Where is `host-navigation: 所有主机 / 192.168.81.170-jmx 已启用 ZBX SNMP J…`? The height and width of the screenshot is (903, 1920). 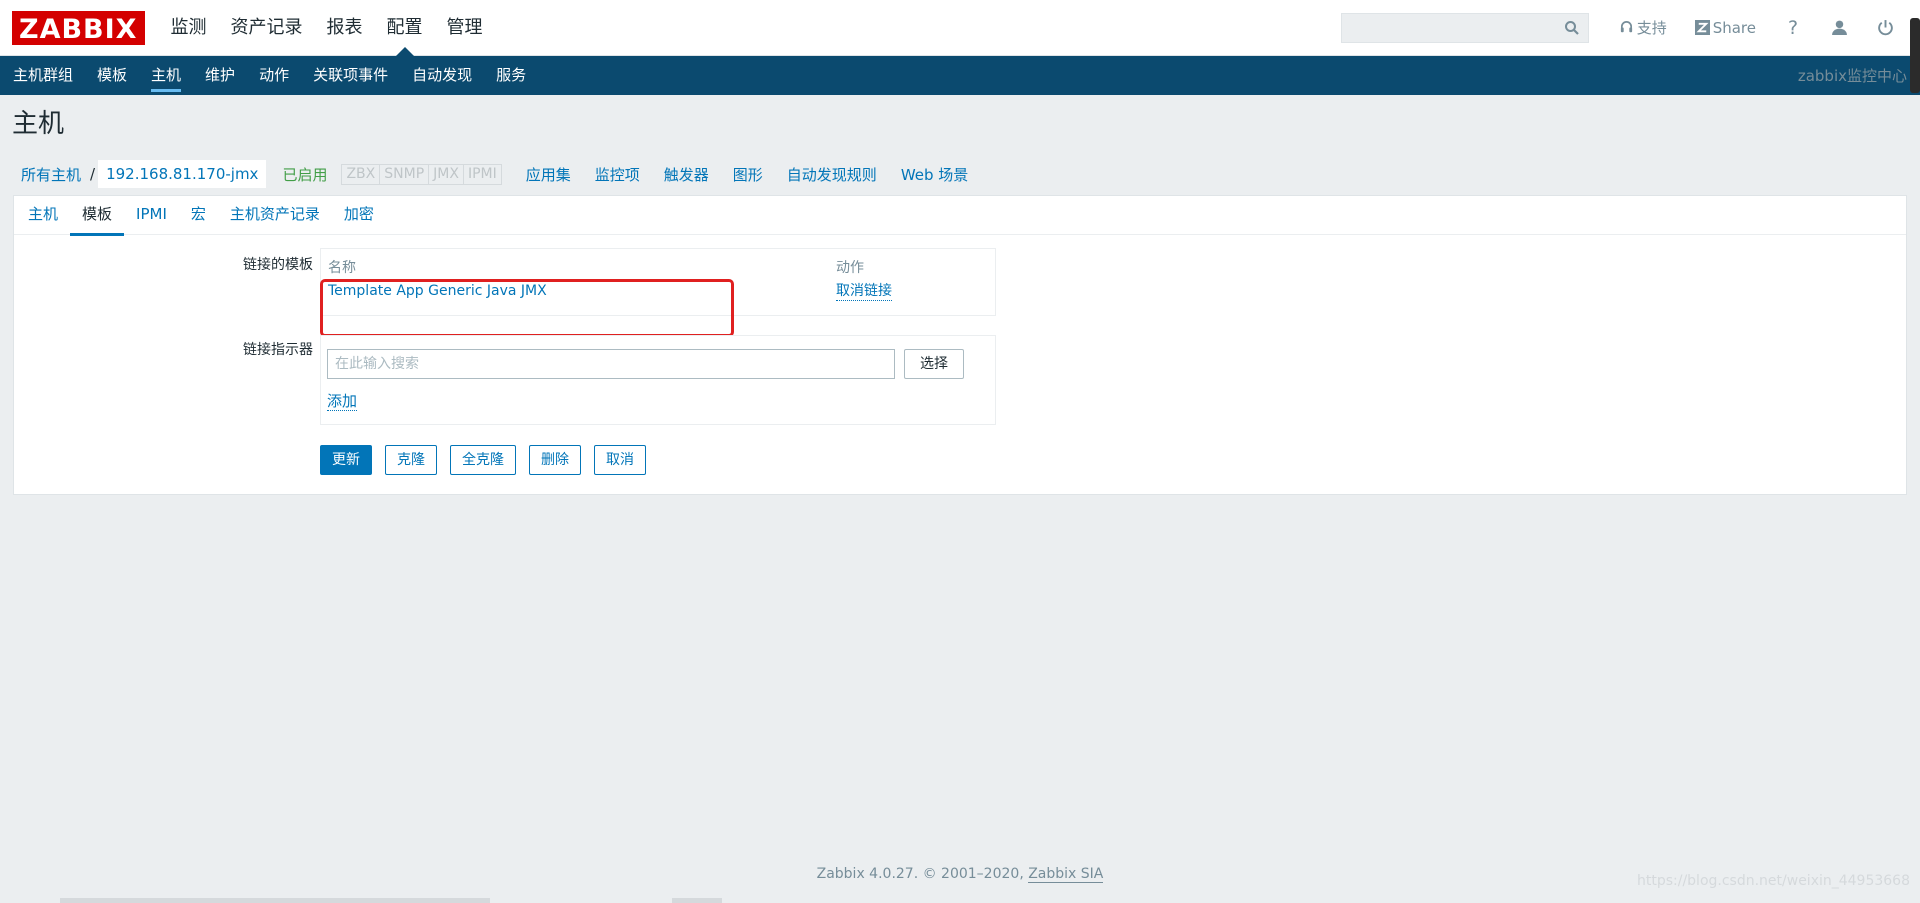 host-navigation: 所有主机 / 192.168.81.170-jmx 已启用 ZBX SNMP J… is located at coordinates (960, 174).